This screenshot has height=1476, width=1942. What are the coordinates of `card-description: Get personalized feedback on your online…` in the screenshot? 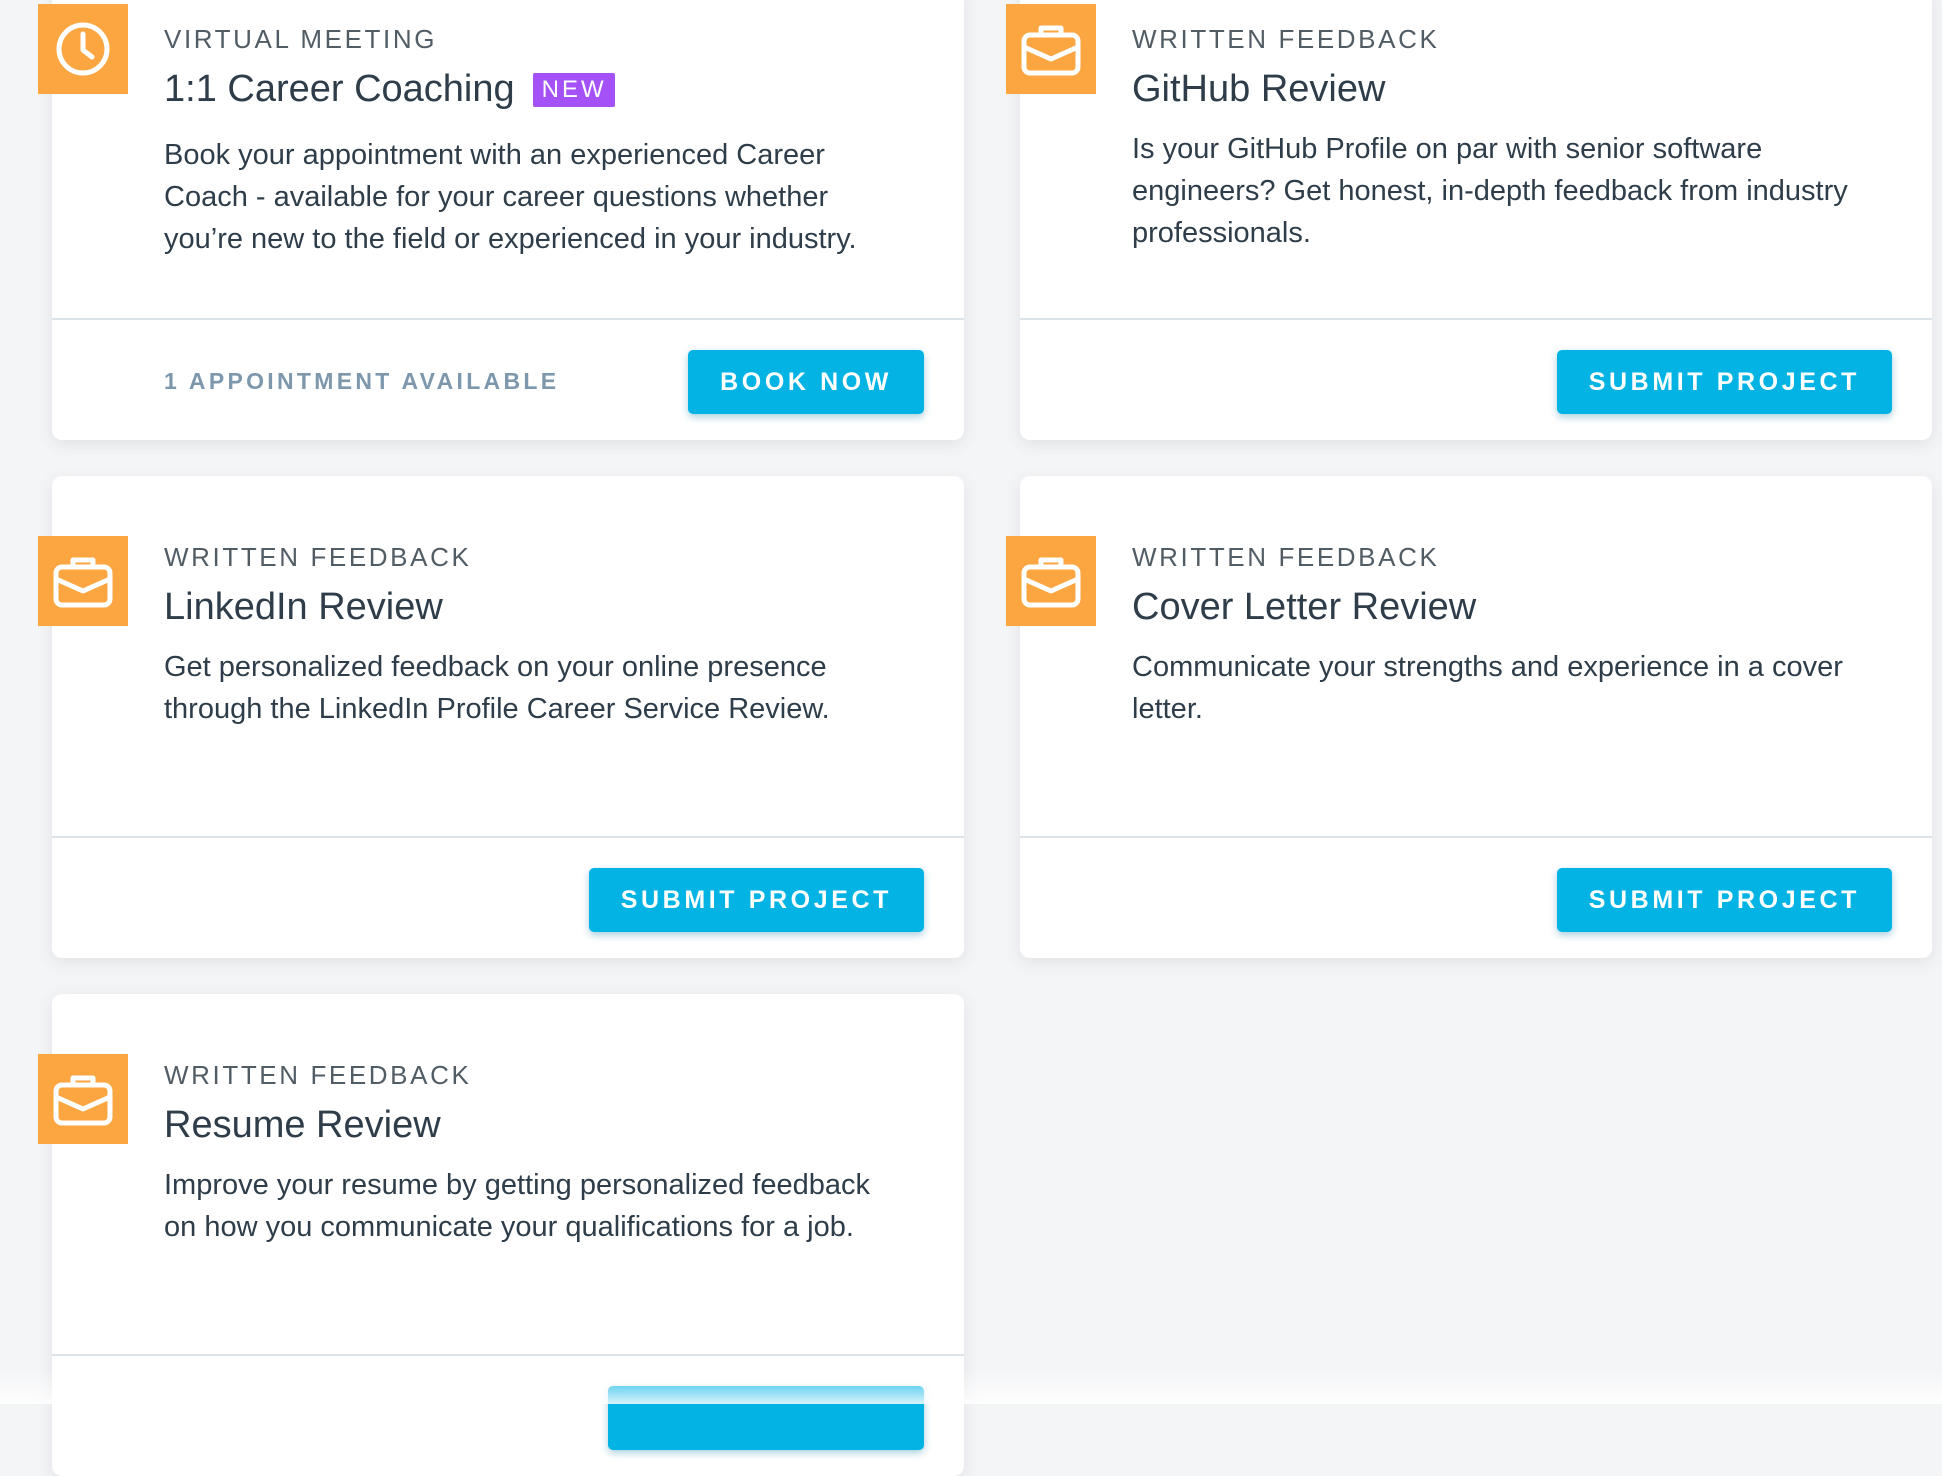 It's located at (497, 688).